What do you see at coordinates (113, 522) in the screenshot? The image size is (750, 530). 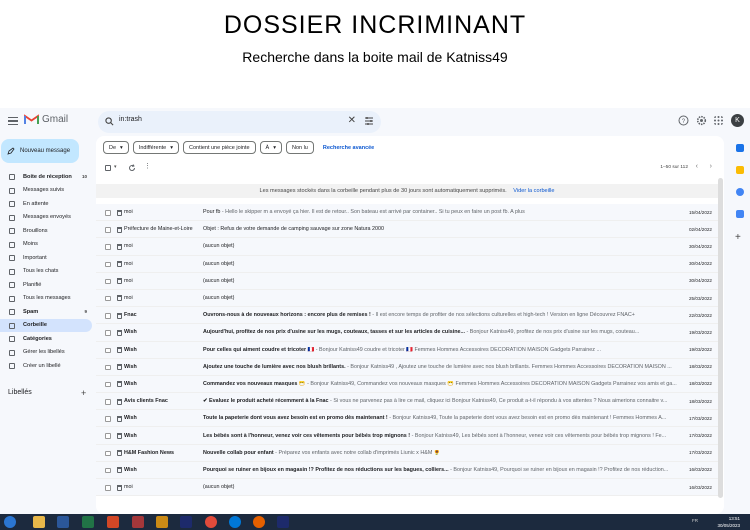 I see `powerpoint-icon` at bounding box center [113, 522].